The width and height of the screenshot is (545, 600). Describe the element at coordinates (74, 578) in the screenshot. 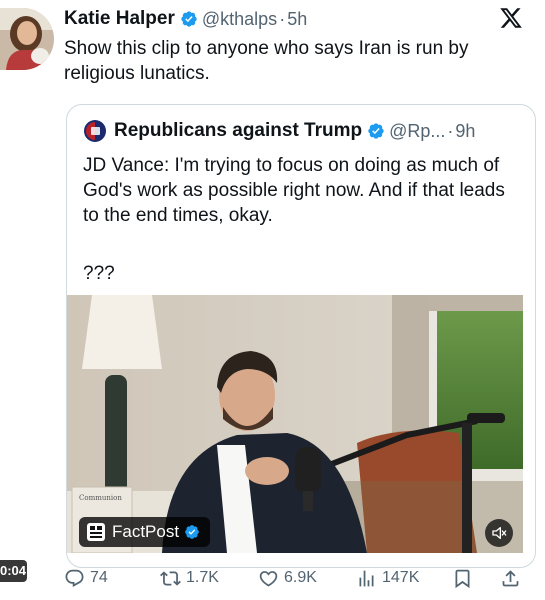

I see `reply-icon` at that location.